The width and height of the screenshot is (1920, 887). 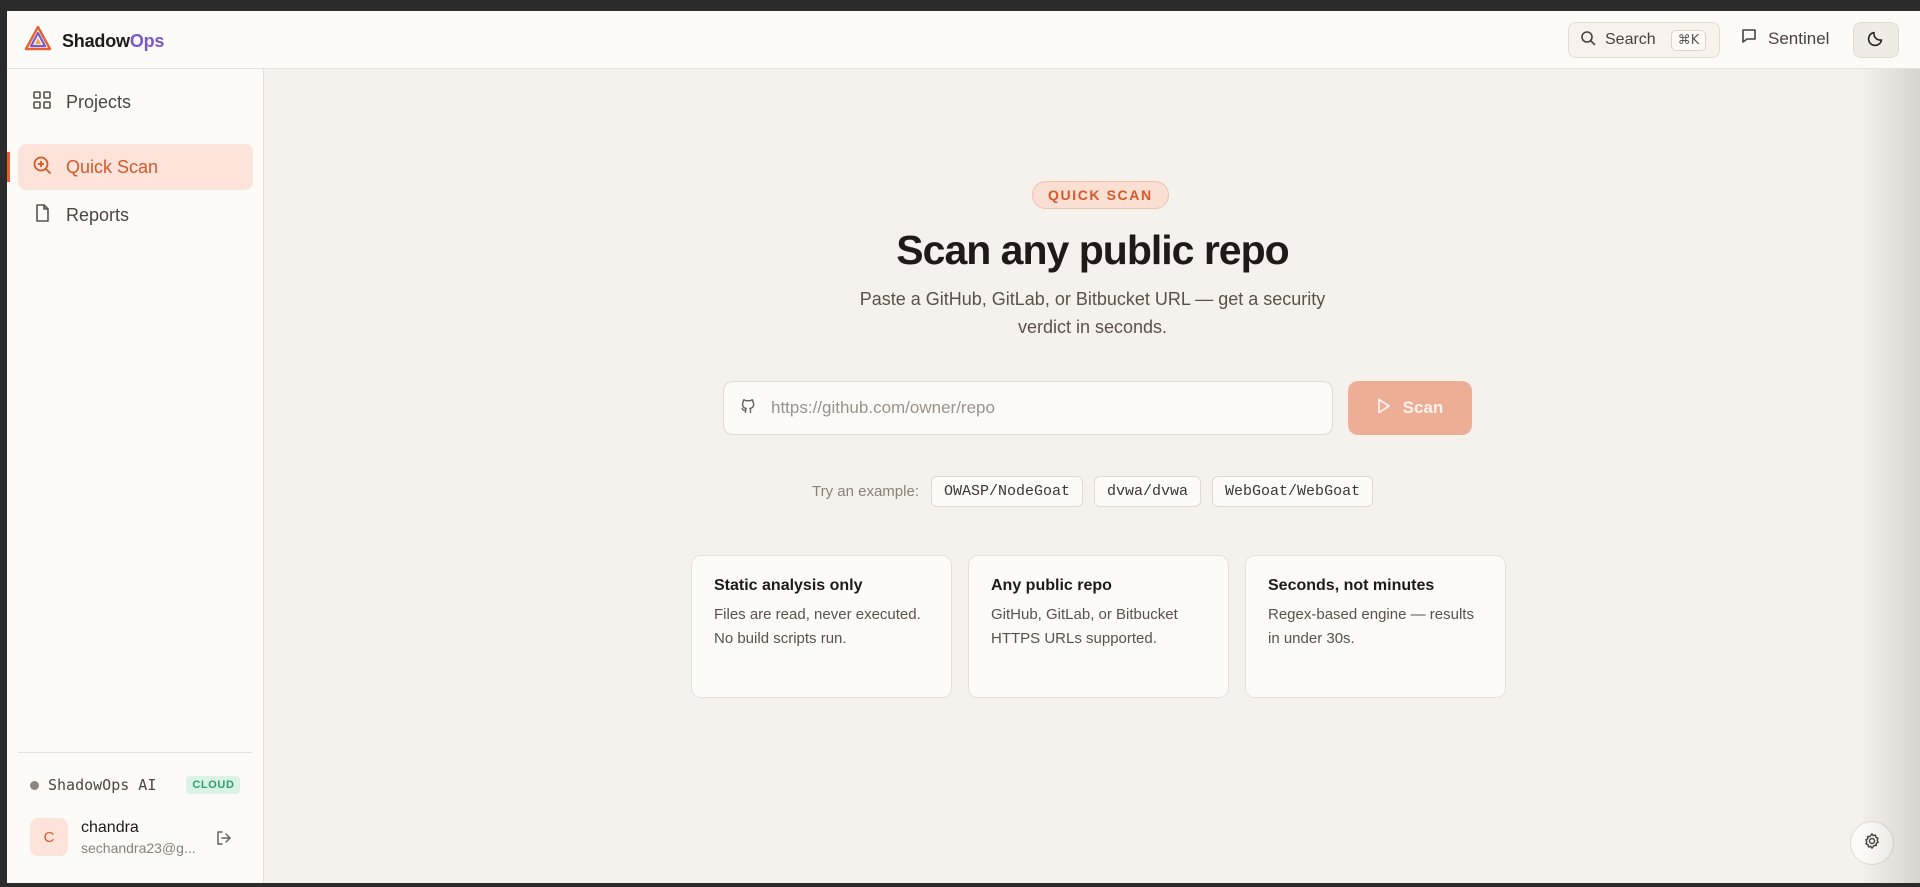 I want to click on gear-icon, so click(x=1872, y=843).